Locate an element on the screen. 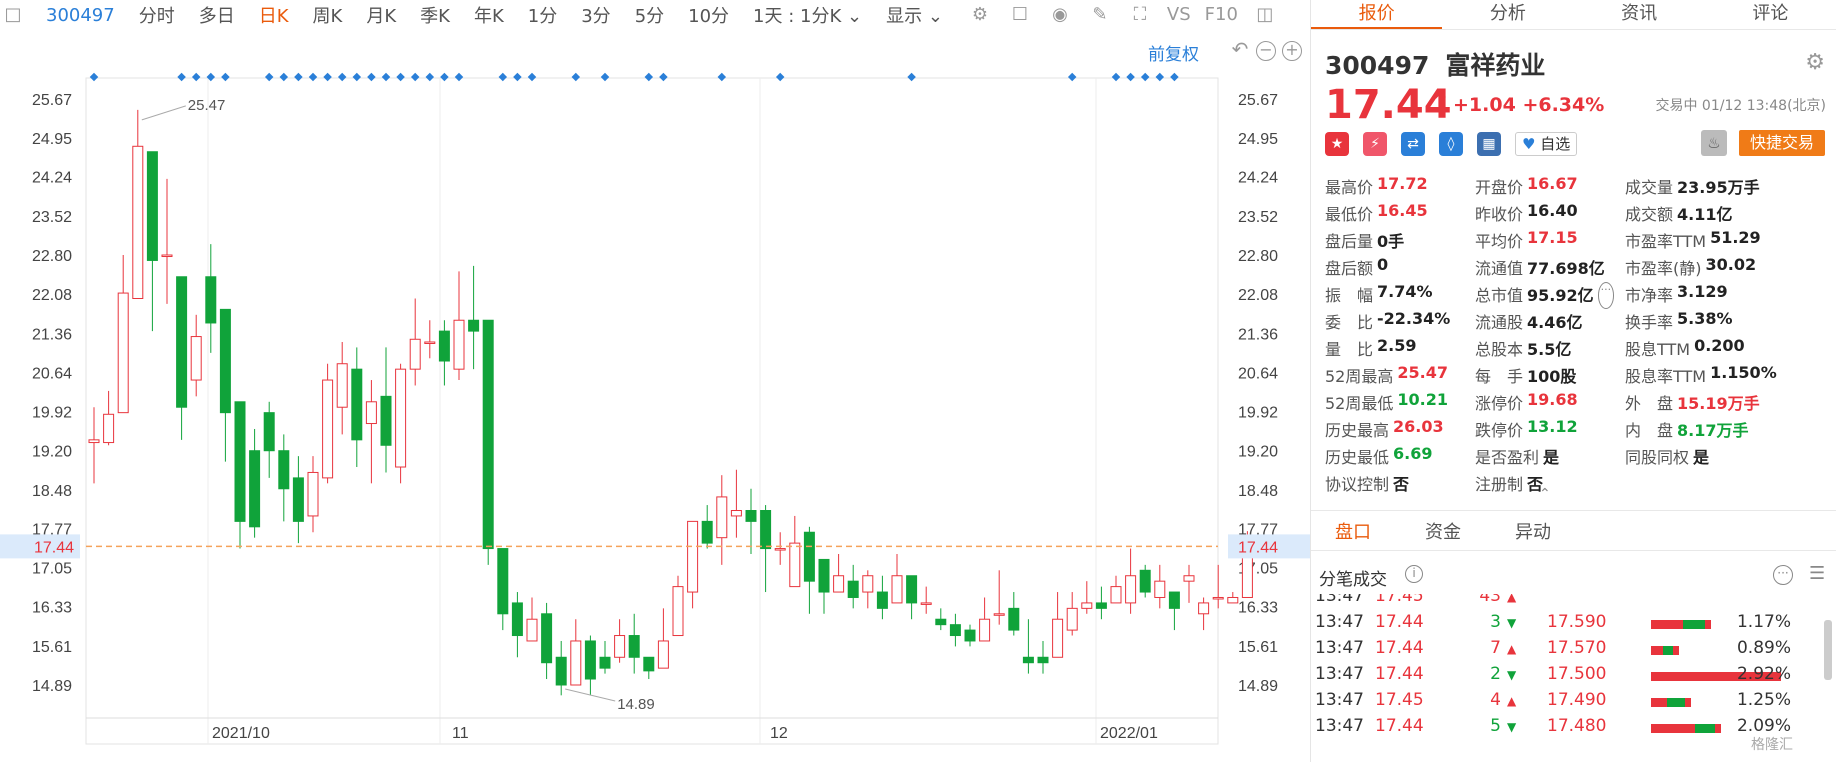 This screenshot has height=762, width=1836. stat-label: 市盈率TTM is located at coordinates (1666, 241).